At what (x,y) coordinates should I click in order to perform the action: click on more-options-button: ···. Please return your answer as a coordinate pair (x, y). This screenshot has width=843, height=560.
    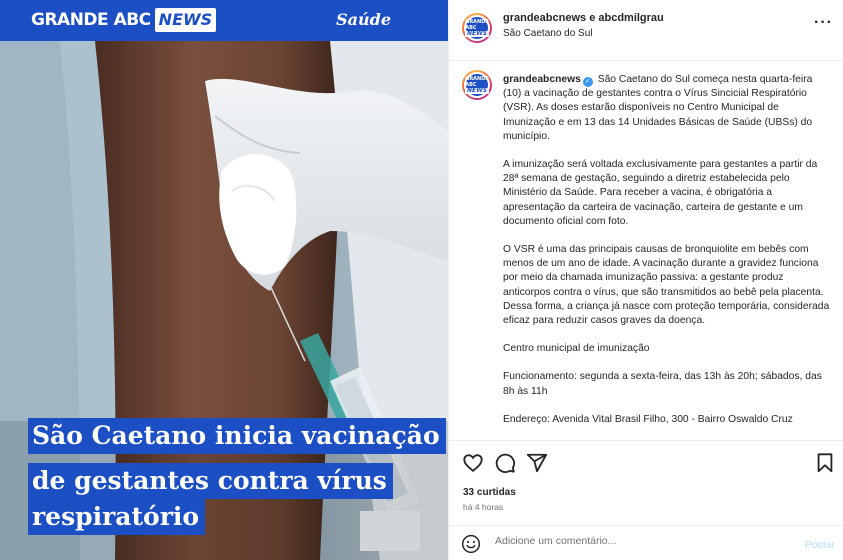
    Looking at the image, I should click on (823, 23).